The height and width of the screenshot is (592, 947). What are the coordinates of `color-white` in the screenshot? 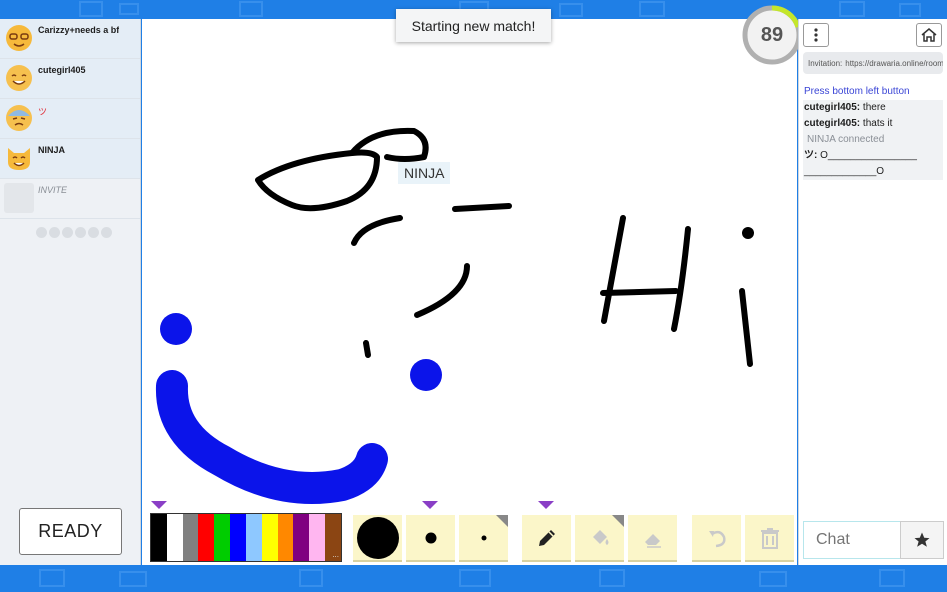 It's located at (174, 537).